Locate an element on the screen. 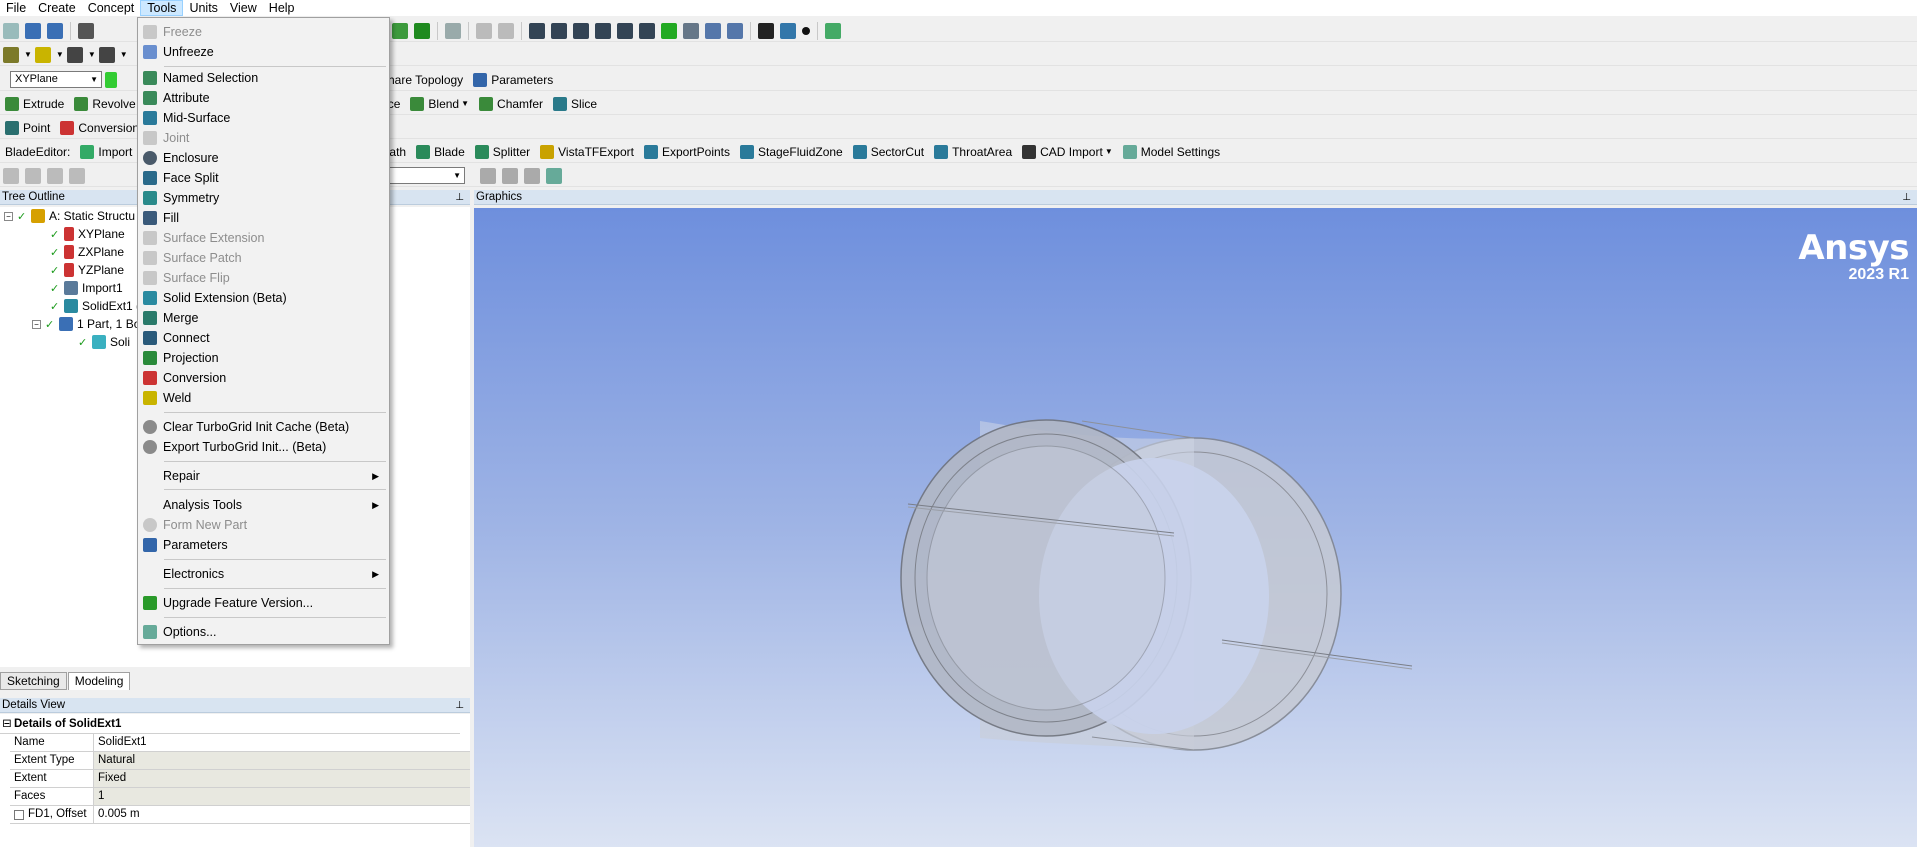  modelsettings-button: Model Settings is located at coordinates (1171, 152).